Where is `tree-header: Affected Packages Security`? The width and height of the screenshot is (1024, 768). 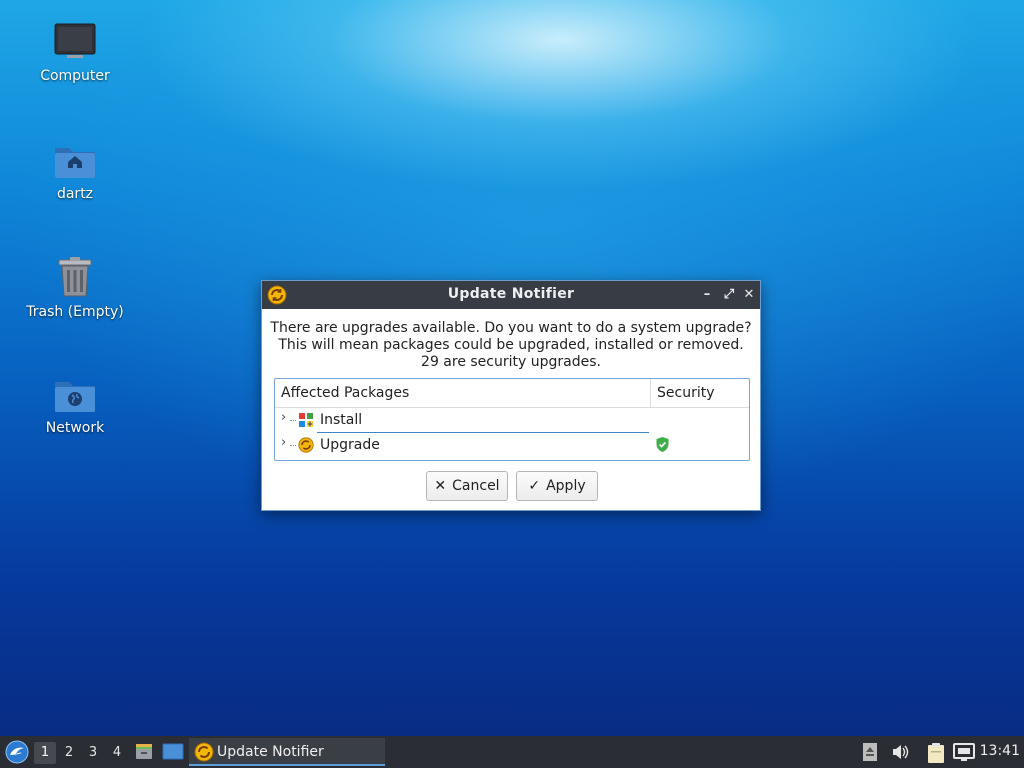
tree-header: Affected Packages Security is located at coordinates (512, 393).